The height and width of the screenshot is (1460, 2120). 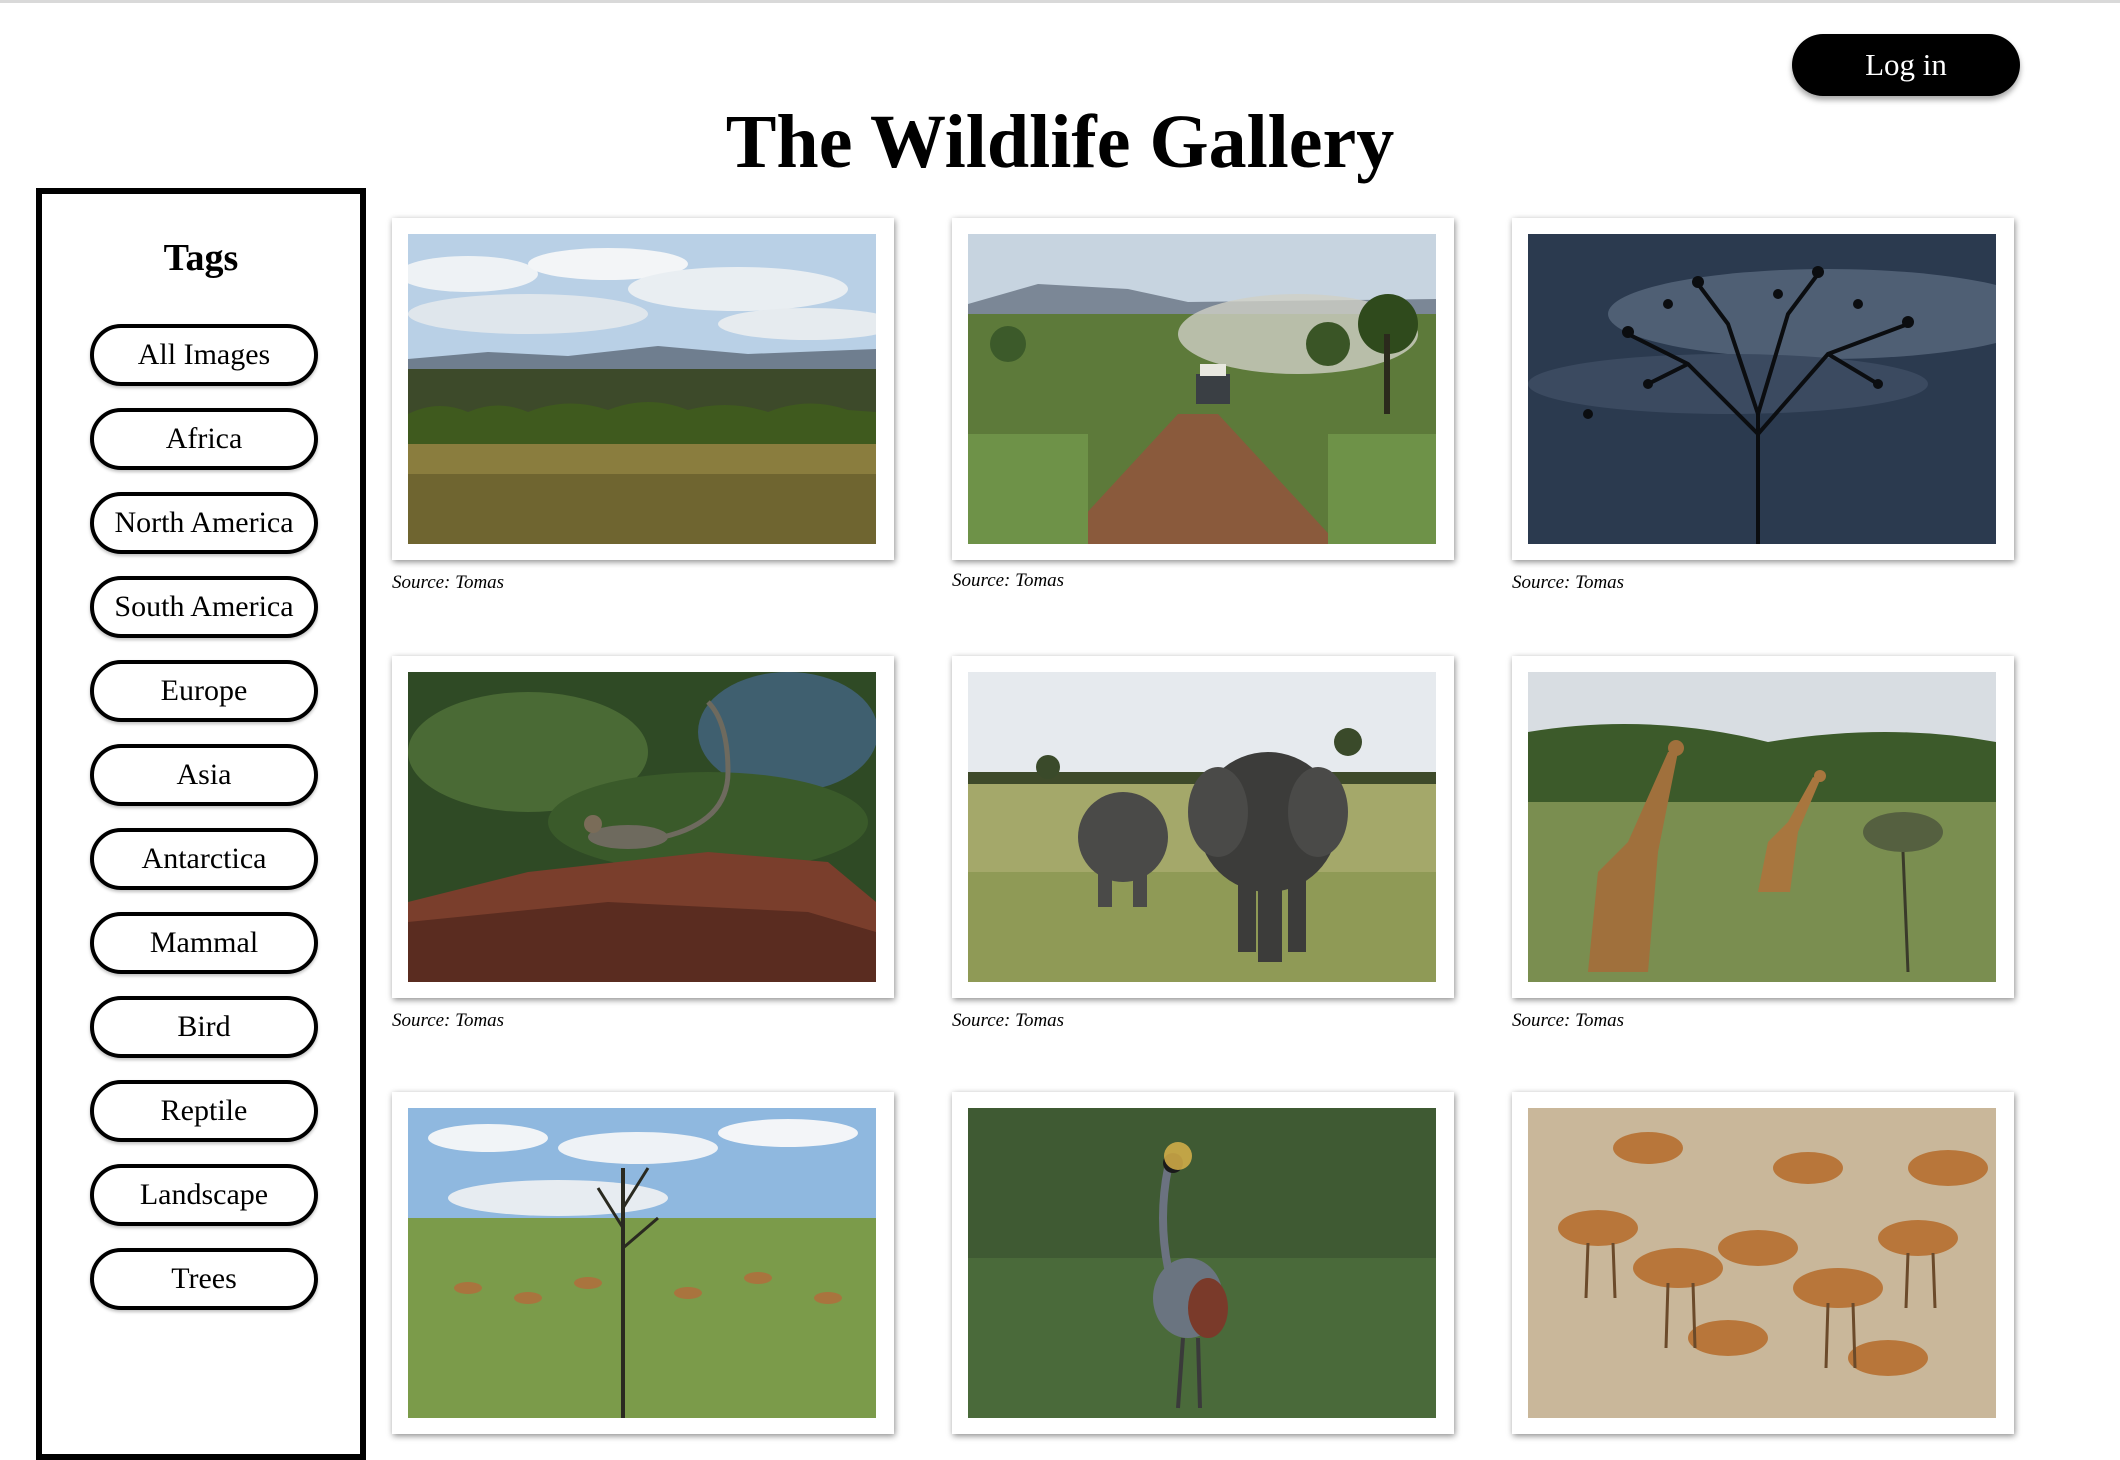 I want to click on elephants-photo, so click(x=1202, y=827).